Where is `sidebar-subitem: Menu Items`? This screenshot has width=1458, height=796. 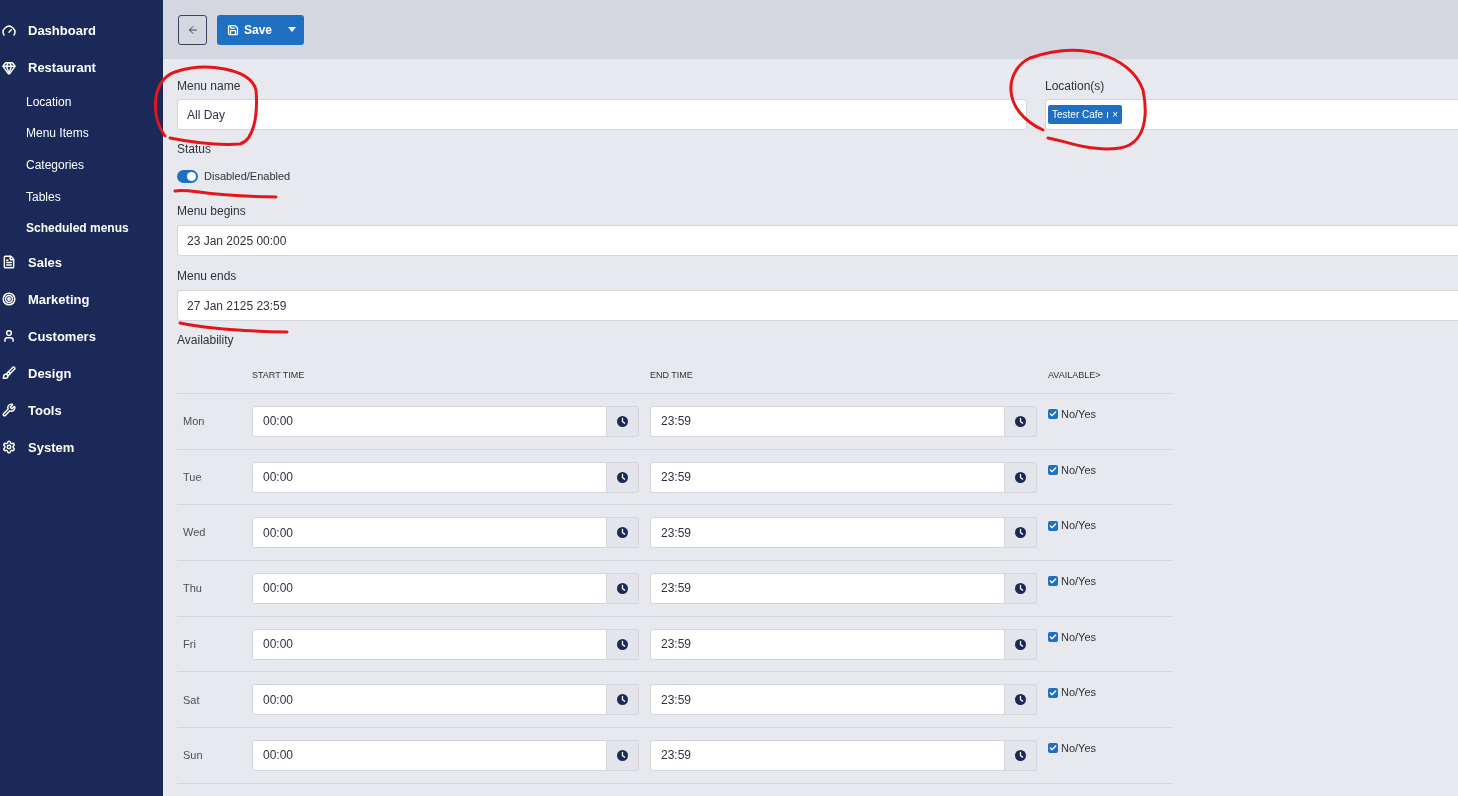 sidebar-subitem: Menu Items is located at coordinates (81, 133).